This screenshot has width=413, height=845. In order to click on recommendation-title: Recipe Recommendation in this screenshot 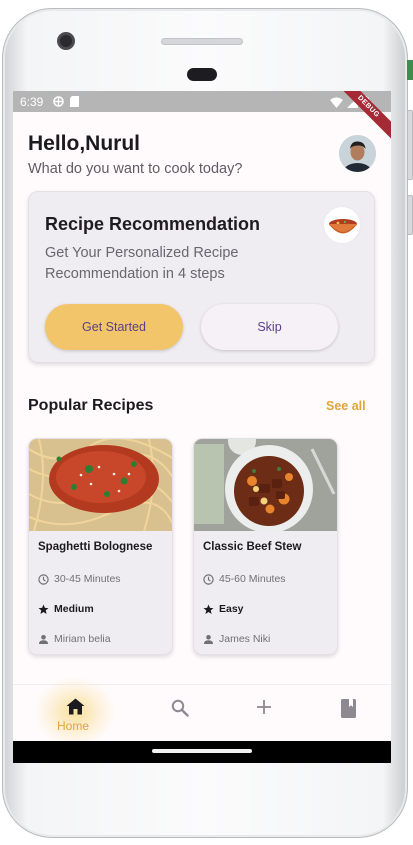, I will do `click(153, 224)`.